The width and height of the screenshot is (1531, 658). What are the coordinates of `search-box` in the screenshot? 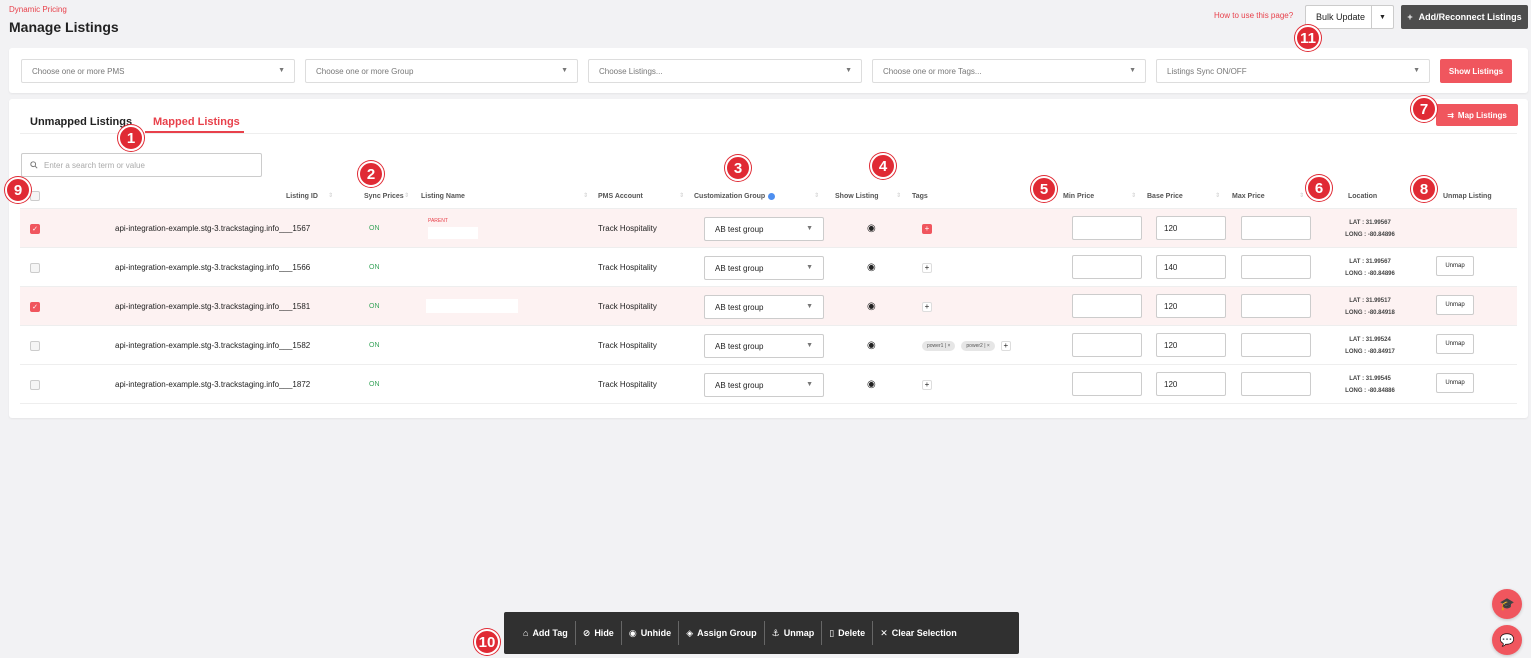 It's located at (141, 165).